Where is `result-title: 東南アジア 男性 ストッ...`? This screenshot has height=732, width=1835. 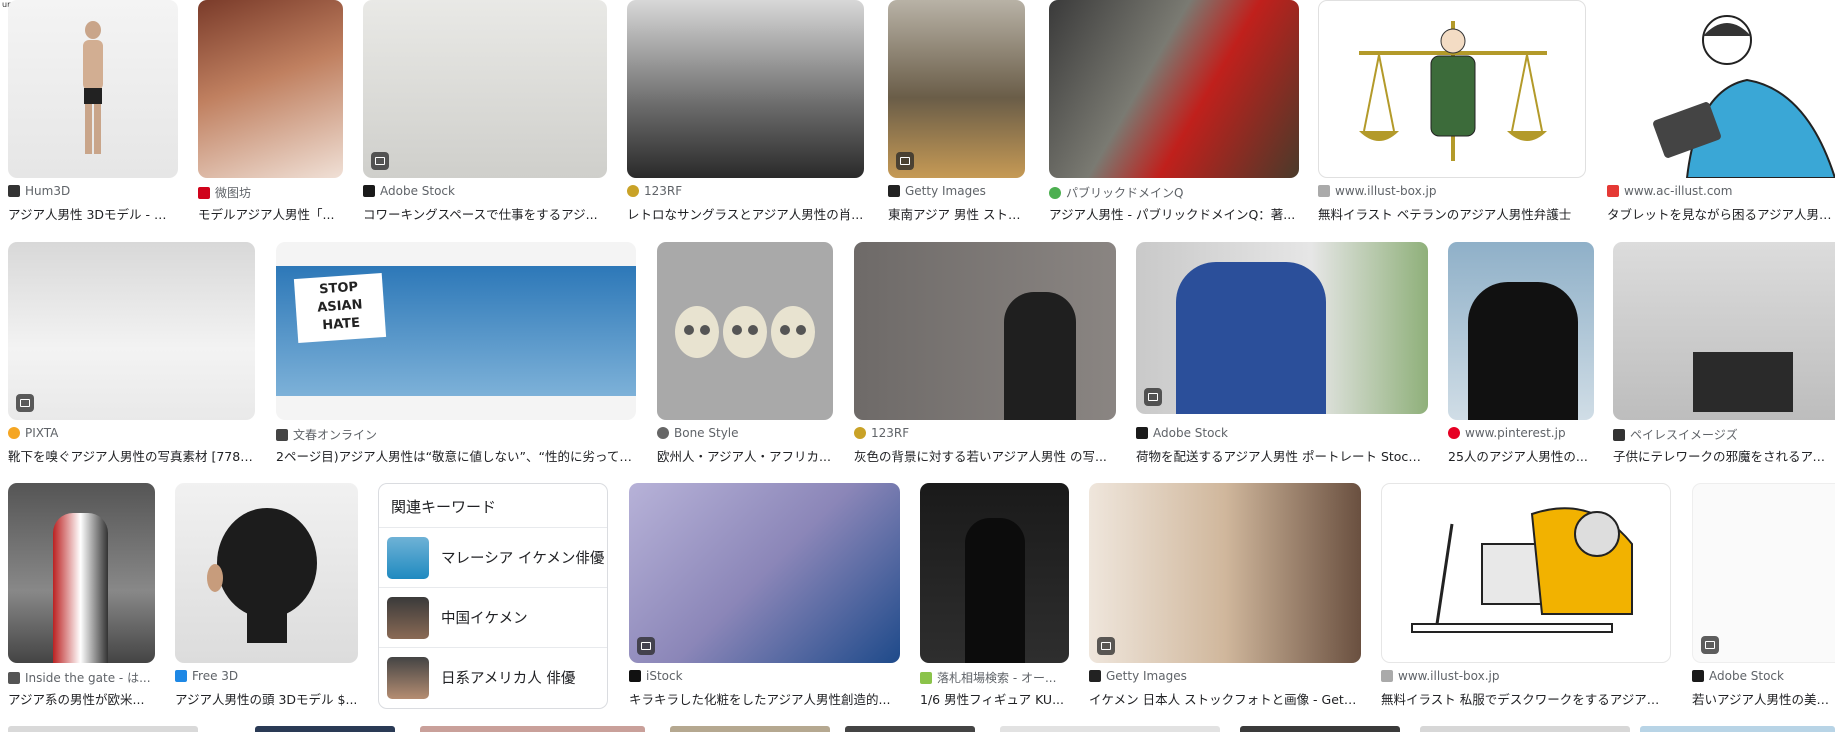
result-title: 東南アジア 男性 ストッ... is located at coordinates (956, 213).